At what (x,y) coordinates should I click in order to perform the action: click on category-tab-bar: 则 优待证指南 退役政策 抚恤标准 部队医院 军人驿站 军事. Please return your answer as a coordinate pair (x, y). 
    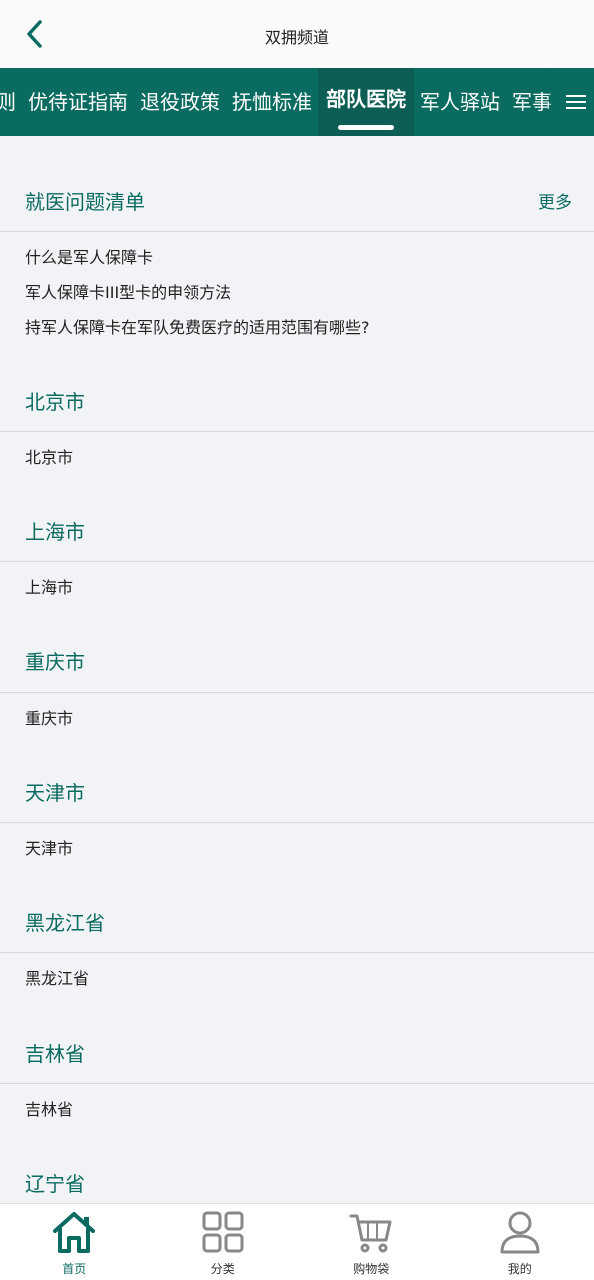
    Looking at the image, I should click on (297, 102).